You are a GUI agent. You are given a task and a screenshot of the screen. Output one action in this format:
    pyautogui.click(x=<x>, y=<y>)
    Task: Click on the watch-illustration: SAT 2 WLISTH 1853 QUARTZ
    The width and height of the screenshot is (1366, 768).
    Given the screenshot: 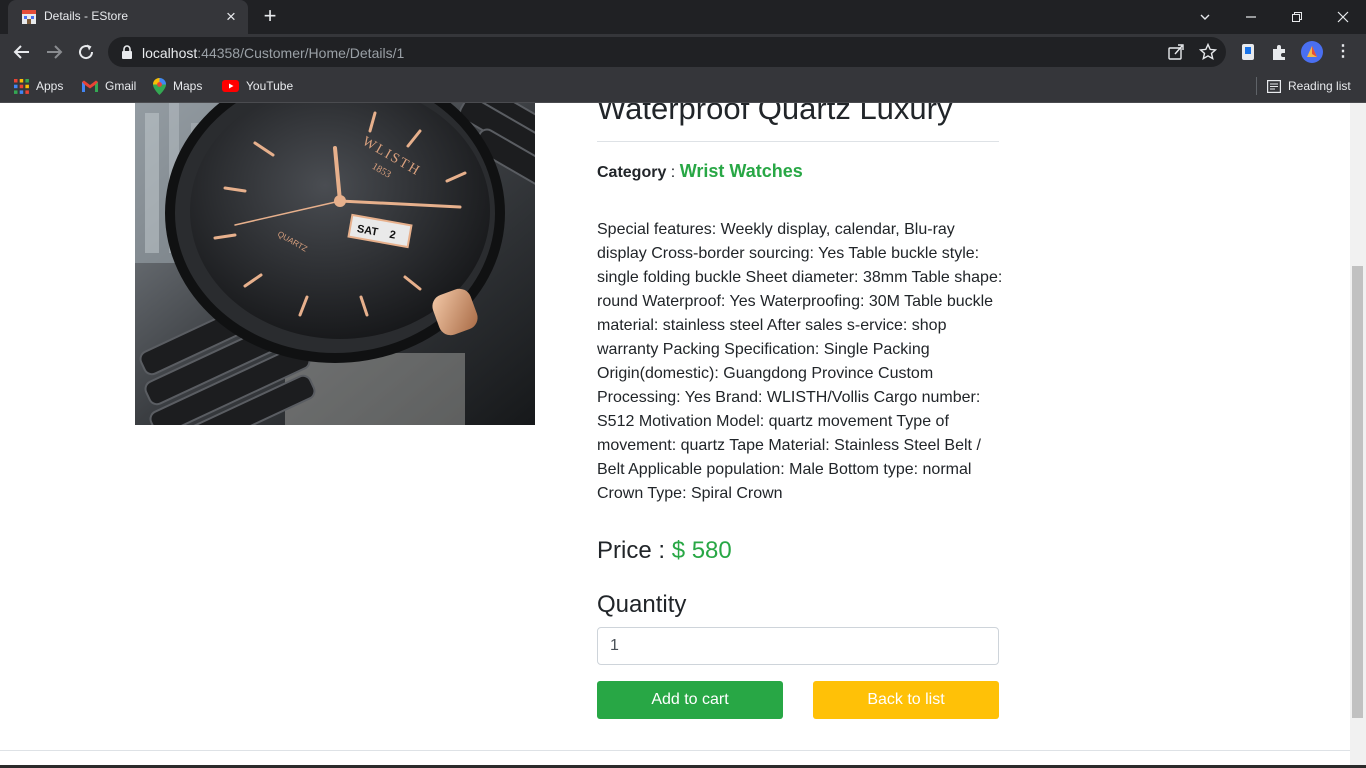 What is the action you would take?
    pyautogui.click(x=335, y=264)
    